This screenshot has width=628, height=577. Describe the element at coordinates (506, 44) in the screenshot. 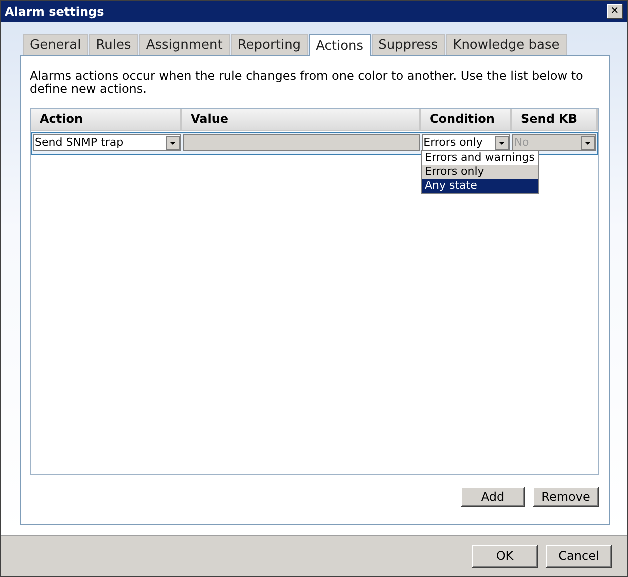

I see `tab: Knowledge base` at that location.